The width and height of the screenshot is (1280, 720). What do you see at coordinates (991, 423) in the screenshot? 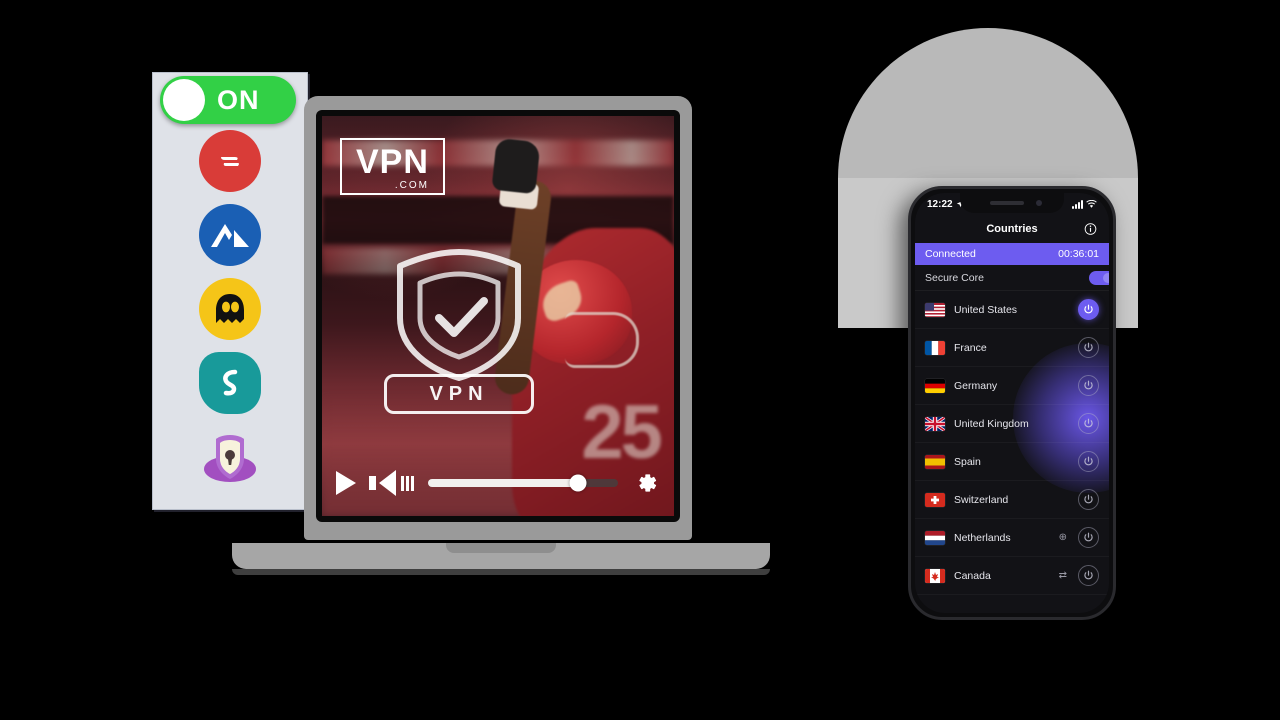
I see `country-name: United Kingdom` at bounding box center [991, 423].